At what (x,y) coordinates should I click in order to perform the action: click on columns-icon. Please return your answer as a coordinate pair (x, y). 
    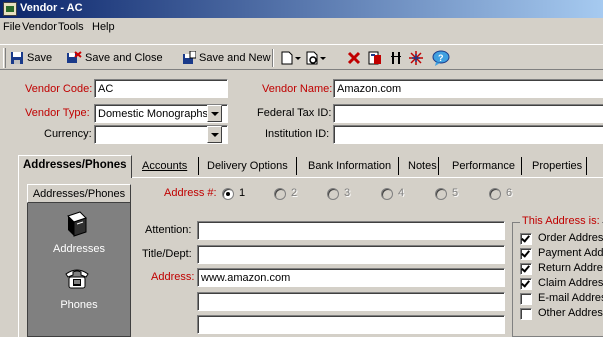
    Looking at the image, I should click on (396, 58).